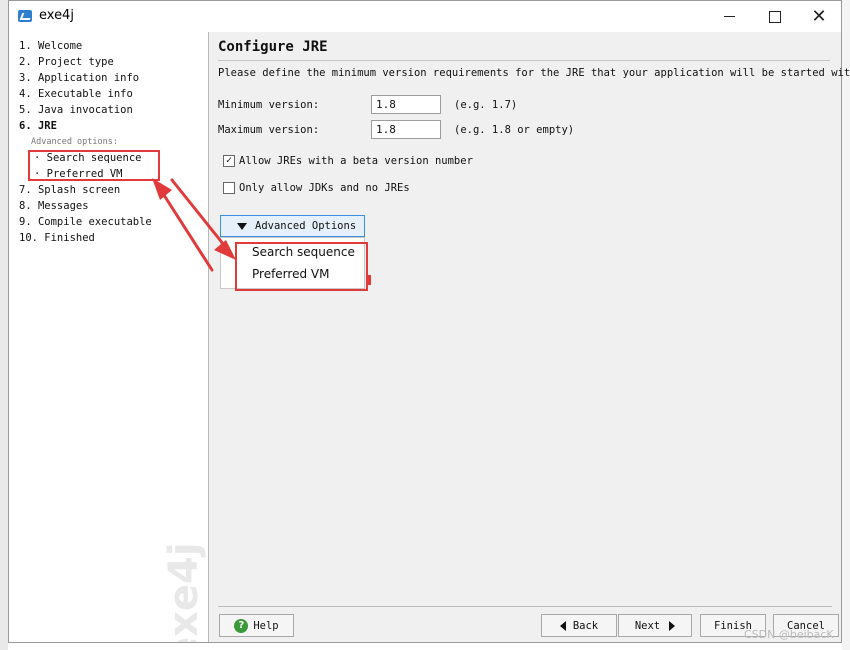 The image size is (850, 650). I want to click on menu-highlight-box, so click(301, 266).